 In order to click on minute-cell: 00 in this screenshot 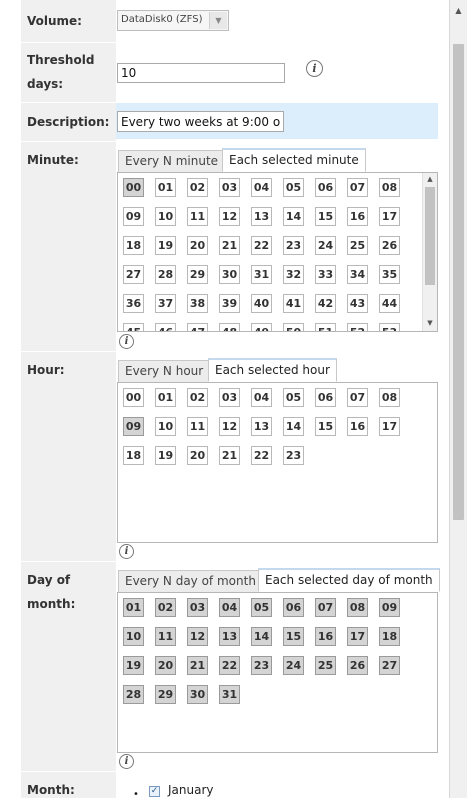, I will do `click(133, 187)`.